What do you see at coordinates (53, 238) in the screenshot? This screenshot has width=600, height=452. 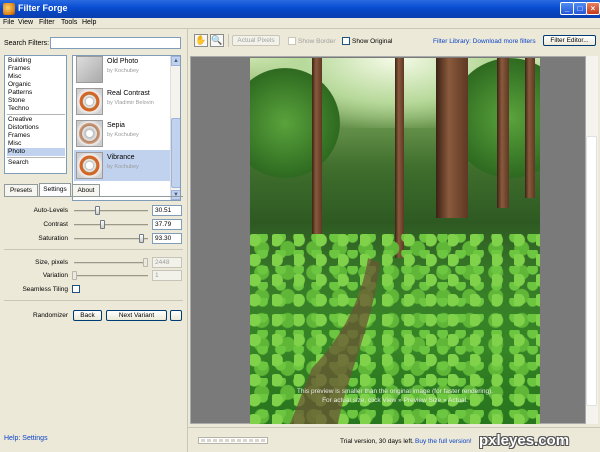 I see `saturation-label: Saturation` at bounding box center [53, 238].